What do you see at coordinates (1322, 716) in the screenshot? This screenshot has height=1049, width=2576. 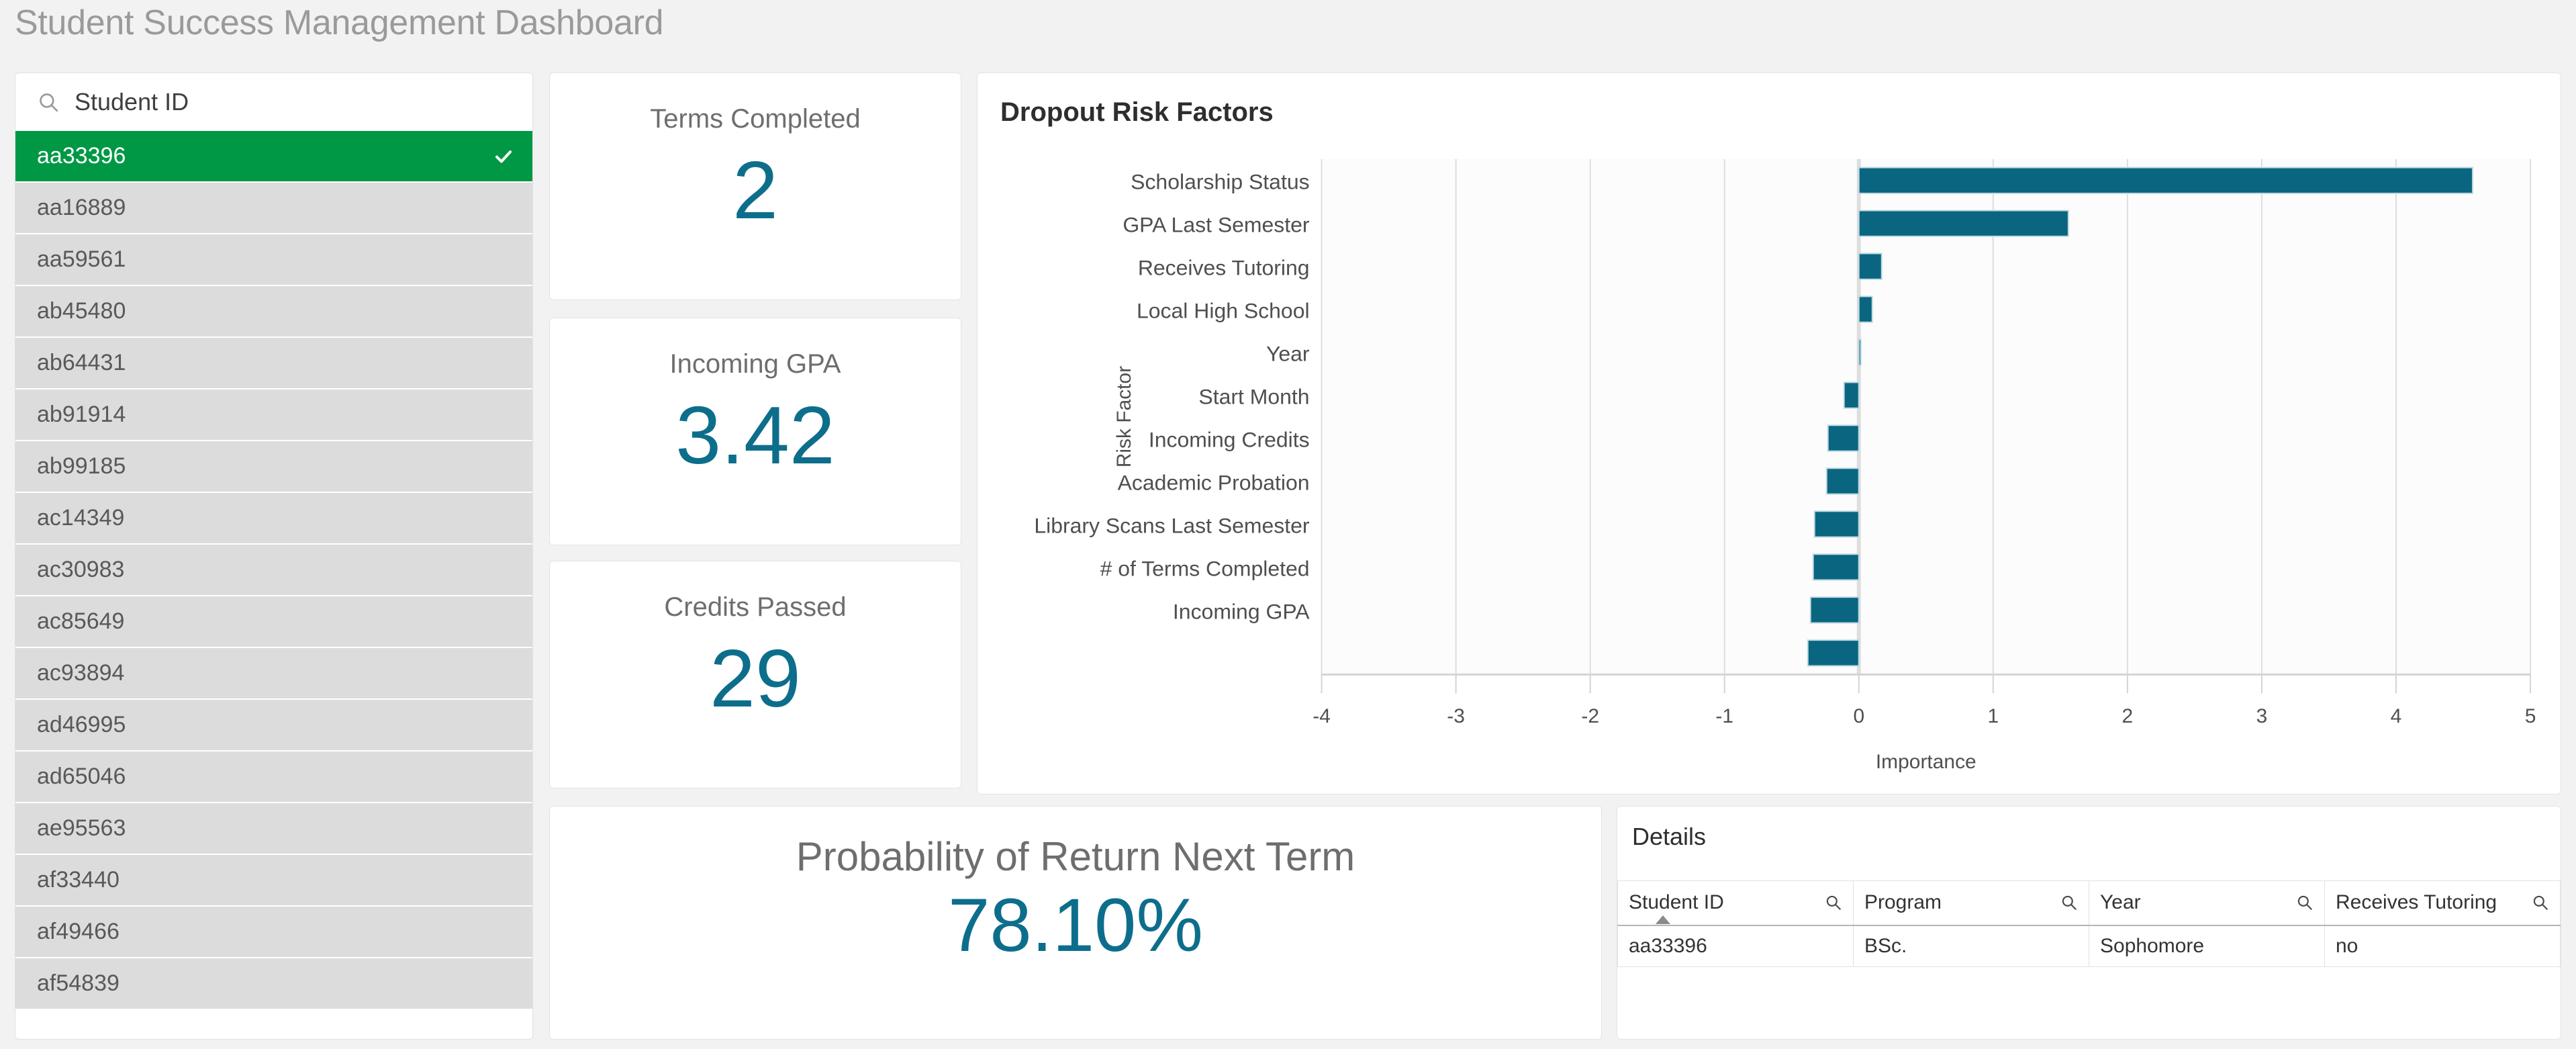 I see `x-axis-tick-label: -4` at bounding box center [1322, 716].